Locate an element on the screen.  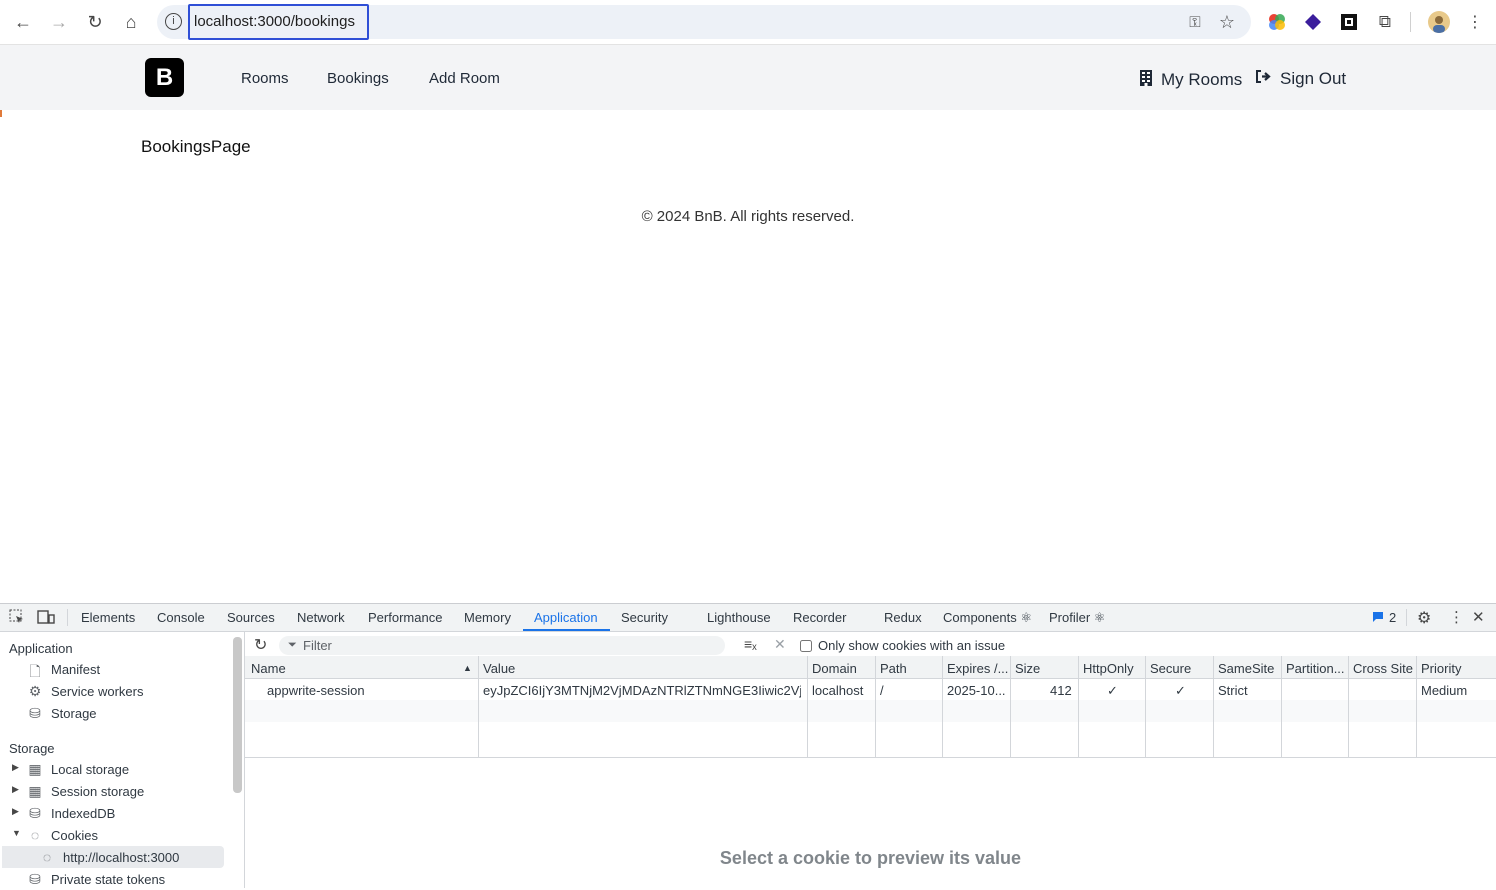
tab-components: Components ⚛ is located at coordinates (987, 618).